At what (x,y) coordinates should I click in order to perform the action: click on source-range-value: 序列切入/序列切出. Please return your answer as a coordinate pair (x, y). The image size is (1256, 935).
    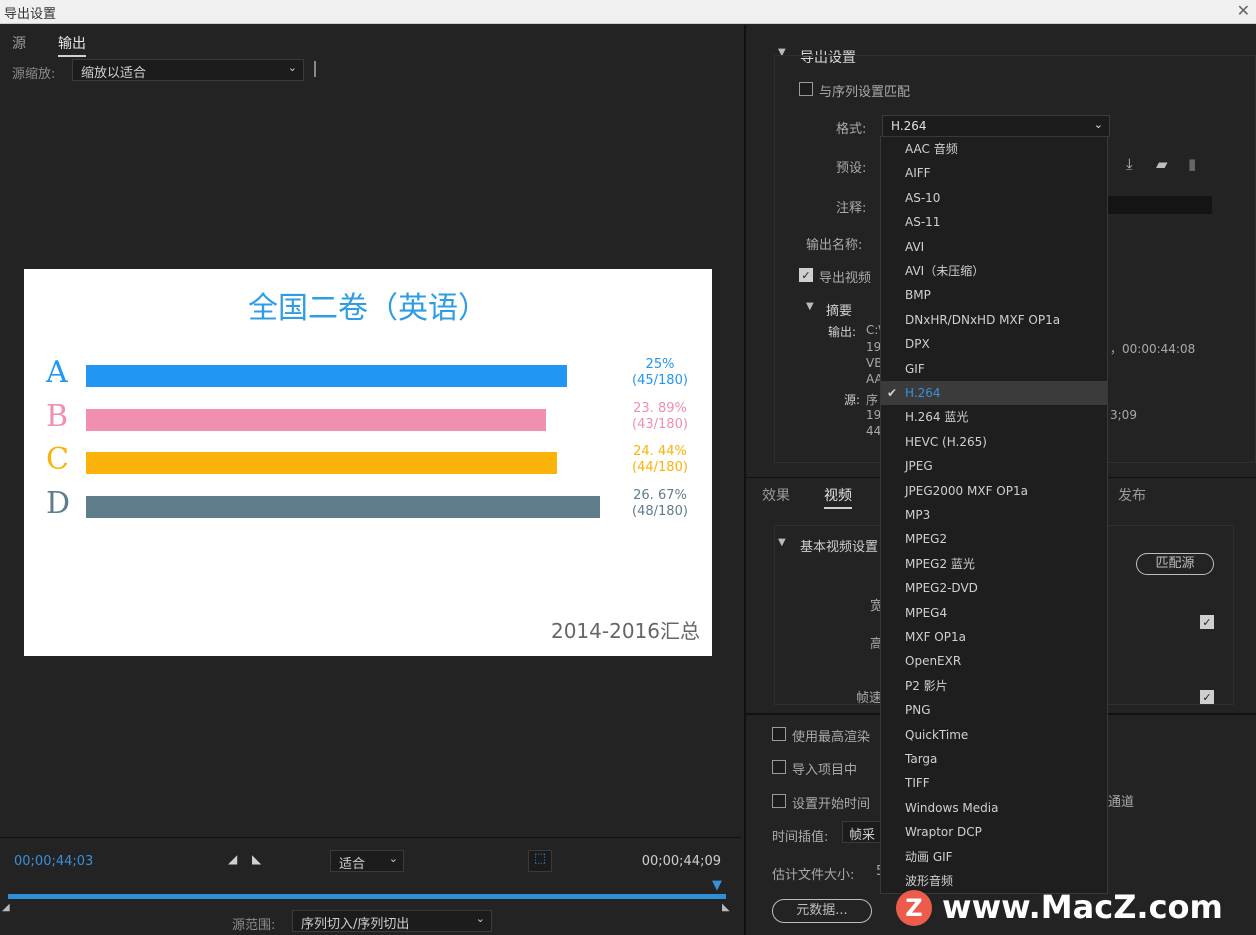
    Looking at the image, I should click on (355, 924).